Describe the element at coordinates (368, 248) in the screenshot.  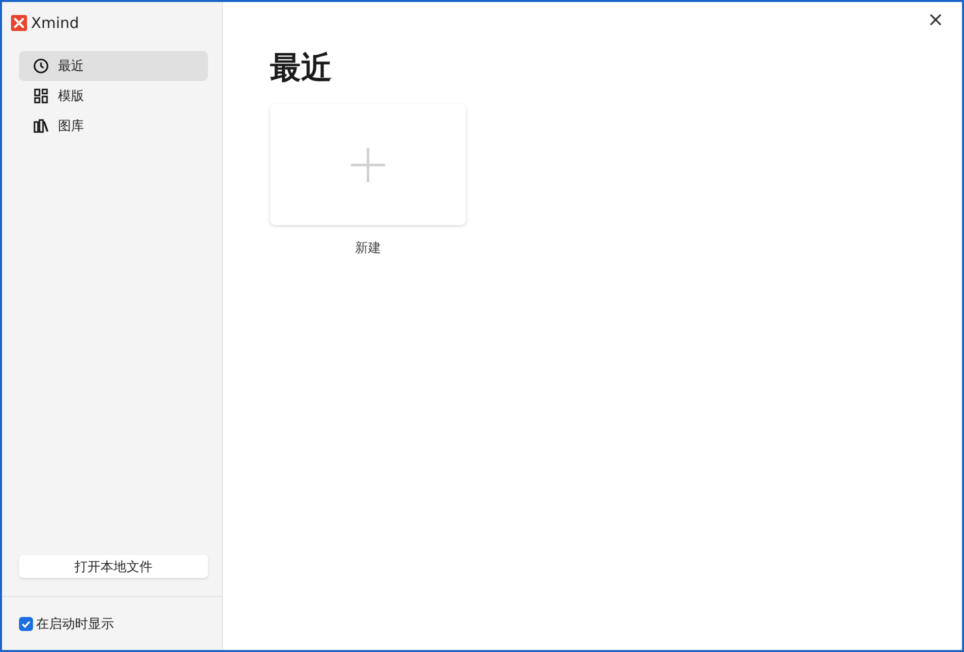
I see `card-label: 新建` at that location.